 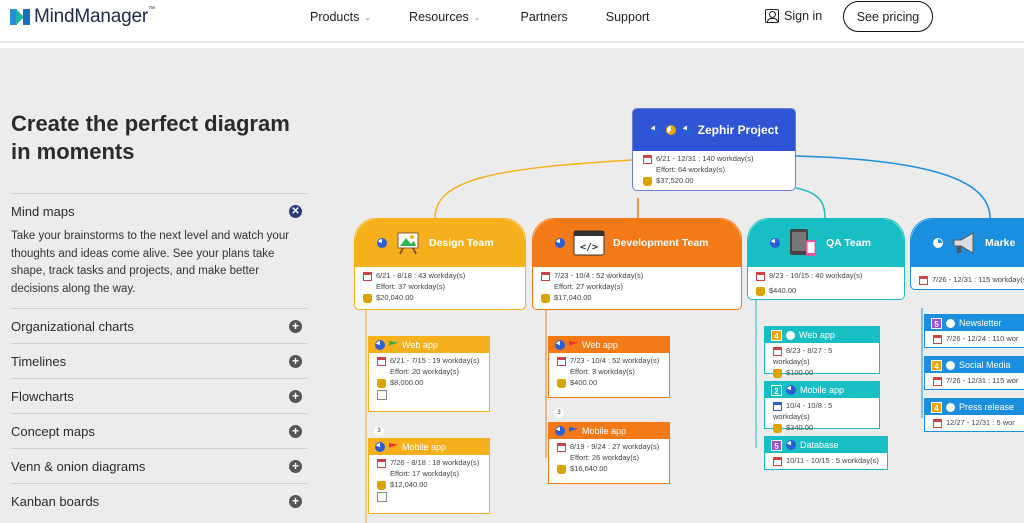 What do you see at coordinates (159, 210) in the screenshot?
I see `accordion-item-mind-maps: Mind maps ✕` at bounding box center [159, 210].